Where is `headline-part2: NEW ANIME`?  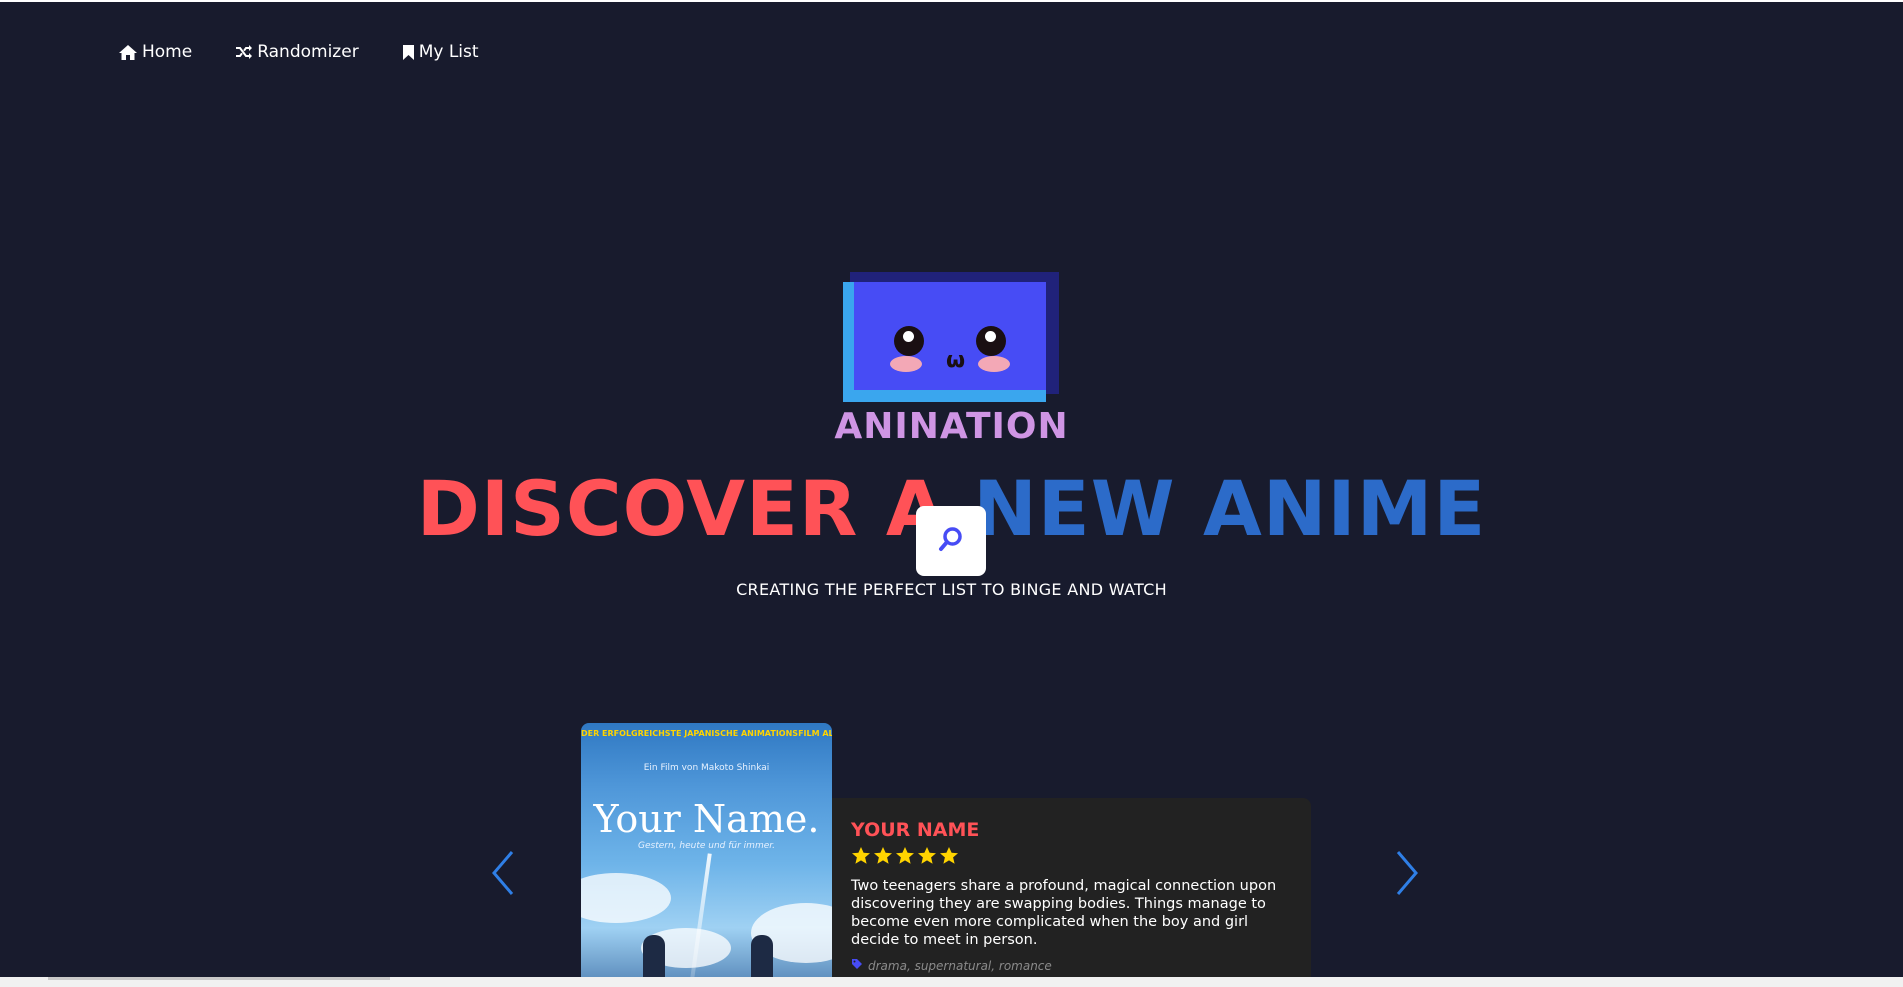
headline-part2: NEW ANIME is located at coordinates (1230, 508).